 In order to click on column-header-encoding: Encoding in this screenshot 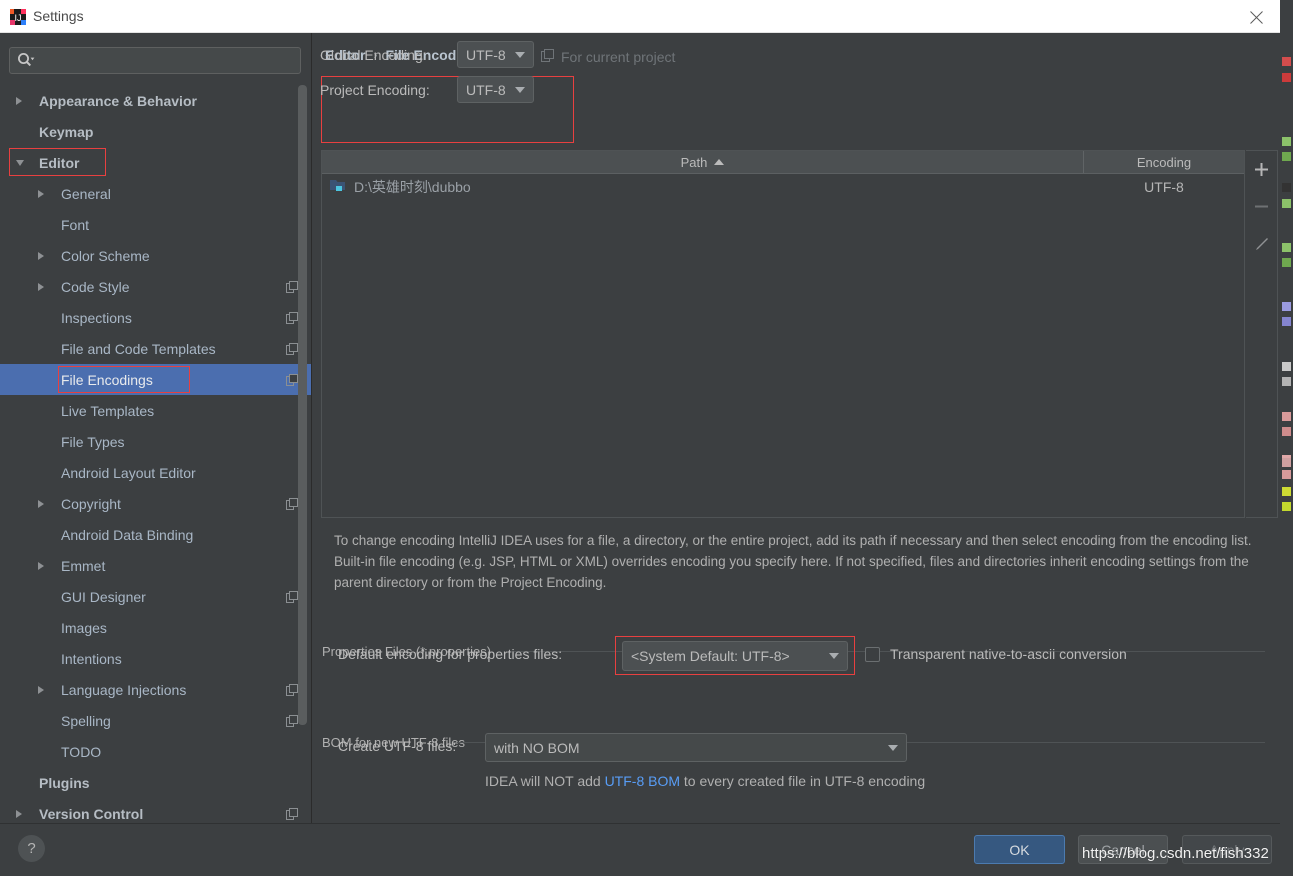, I will do `click(1164, 162)`.